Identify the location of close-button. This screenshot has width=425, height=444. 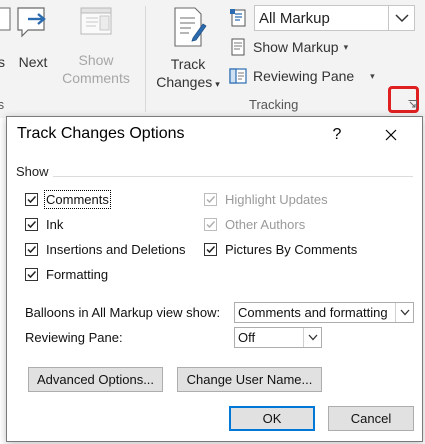
(391, 135).